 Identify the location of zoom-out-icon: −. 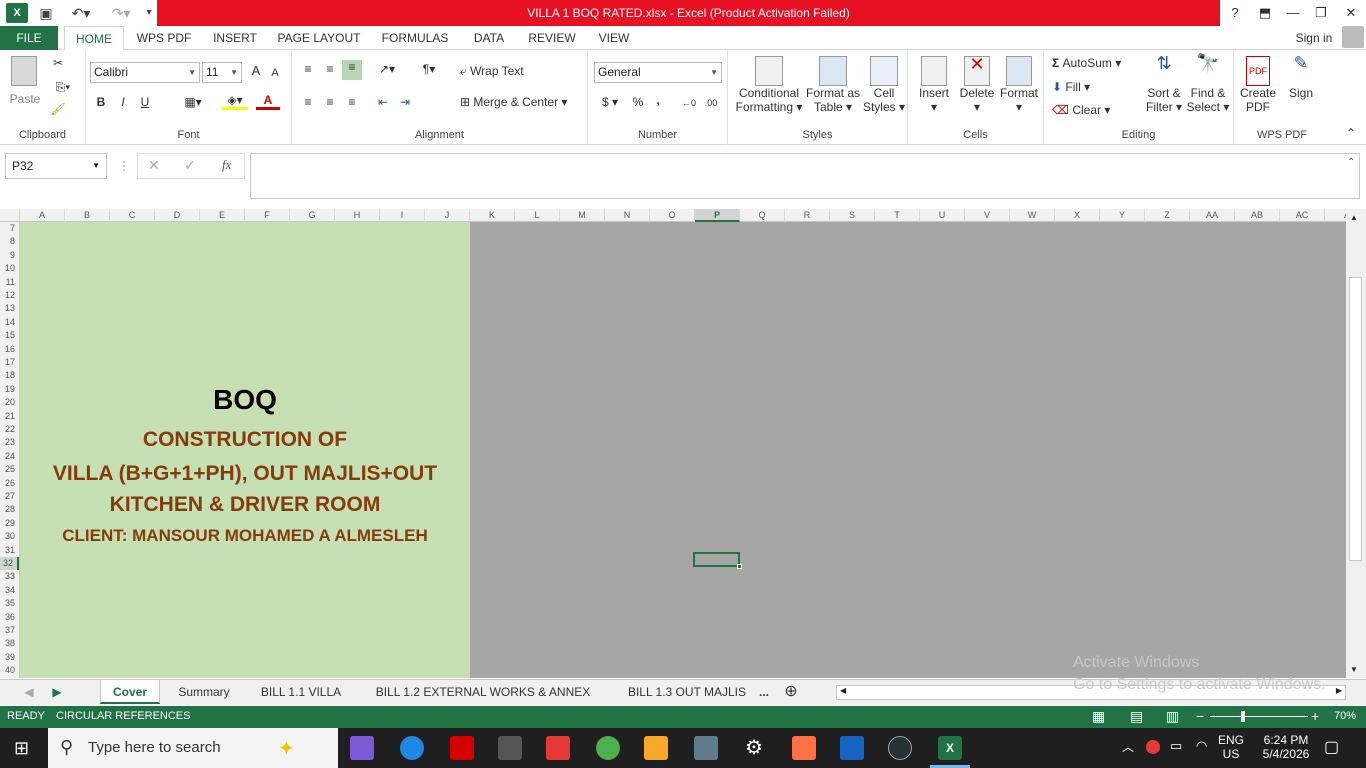
(1200, 716).